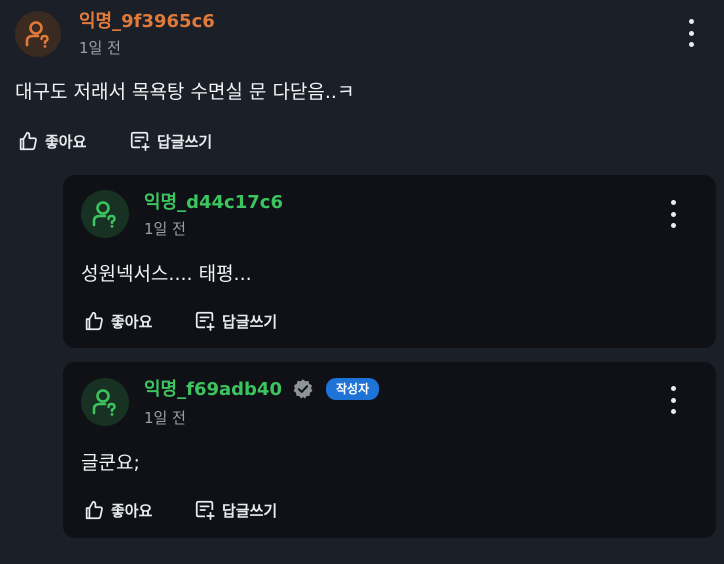 The width and height of the screenshot is (724, 564). What do you see at coordinates (100, 48) in the screenshot?
I see `post-time: 1일 전` at bounding box center [100, 48].